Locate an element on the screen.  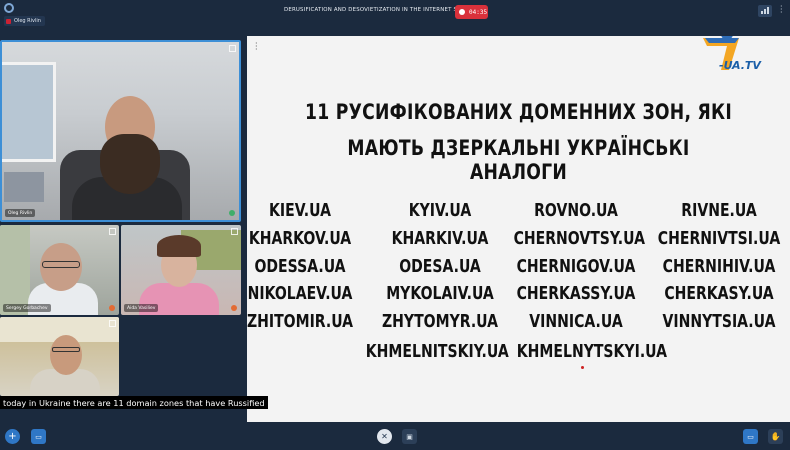
domain-item: KHMELNYTSKYI.UA is located at coordinates (591, 351).